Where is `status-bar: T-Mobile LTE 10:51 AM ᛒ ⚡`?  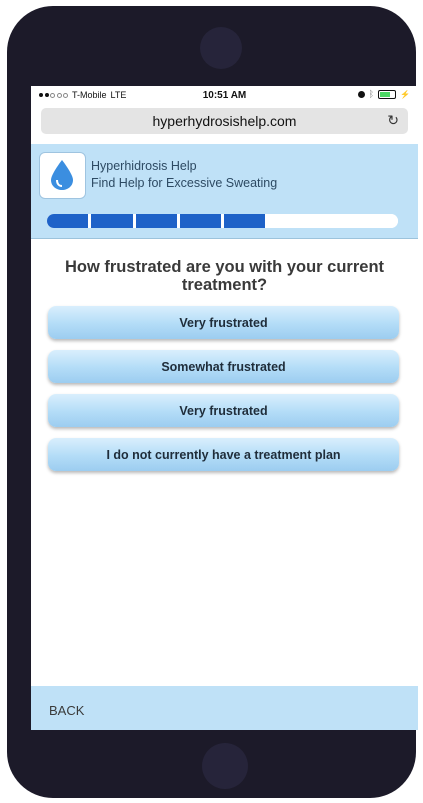
status-bar: T-Mobile LTE 10:51 AM ᛒ ⚡ is located at coordinates (224, 95).